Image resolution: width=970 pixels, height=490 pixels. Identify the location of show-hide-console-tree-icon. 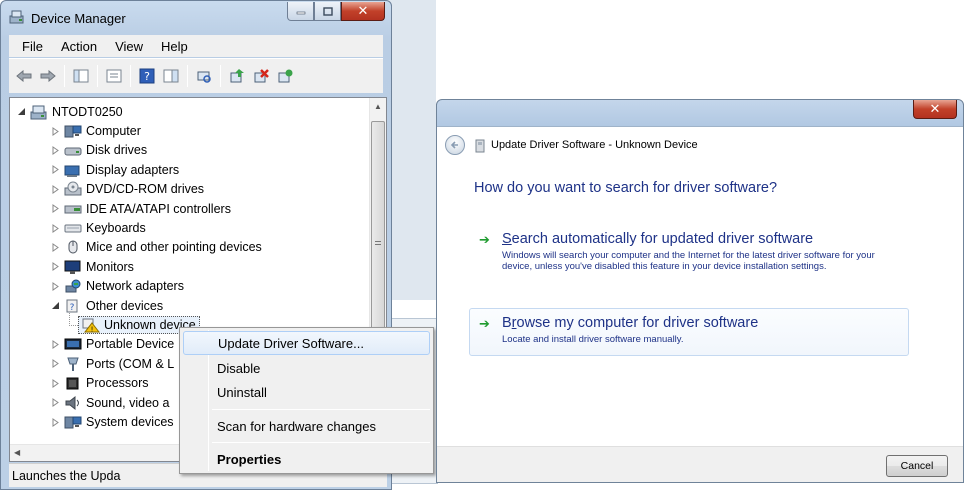
(81, 76).